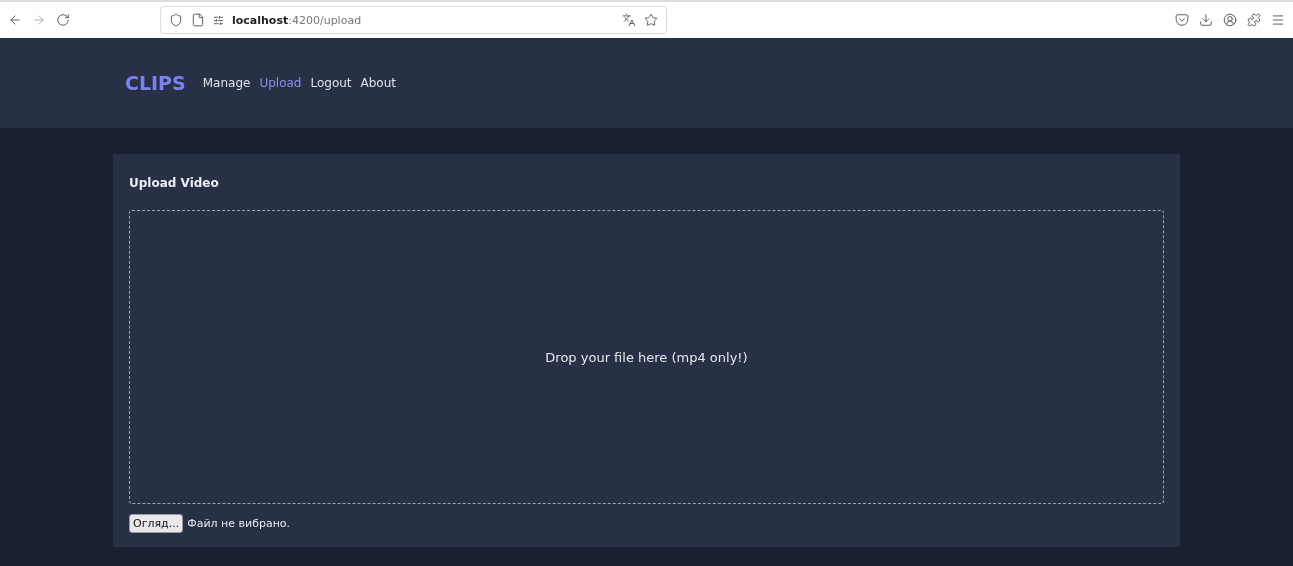 This screenshot has width=1293, height=566. Describe the element at coordinates (1230, 20) in the screenshot. I see `account-icon` at that location.